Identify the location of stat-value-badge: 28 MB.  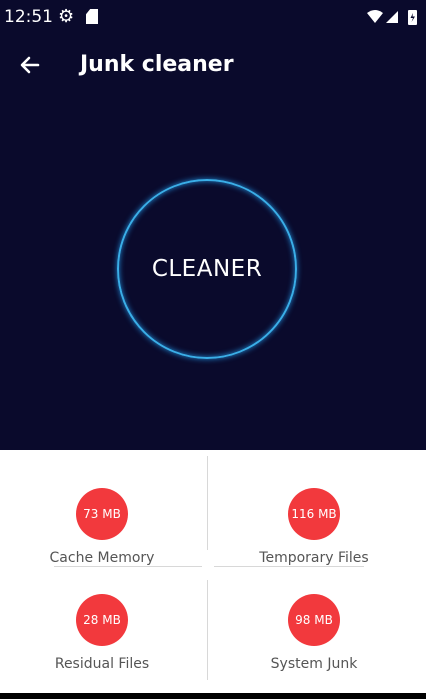
(102, 620).